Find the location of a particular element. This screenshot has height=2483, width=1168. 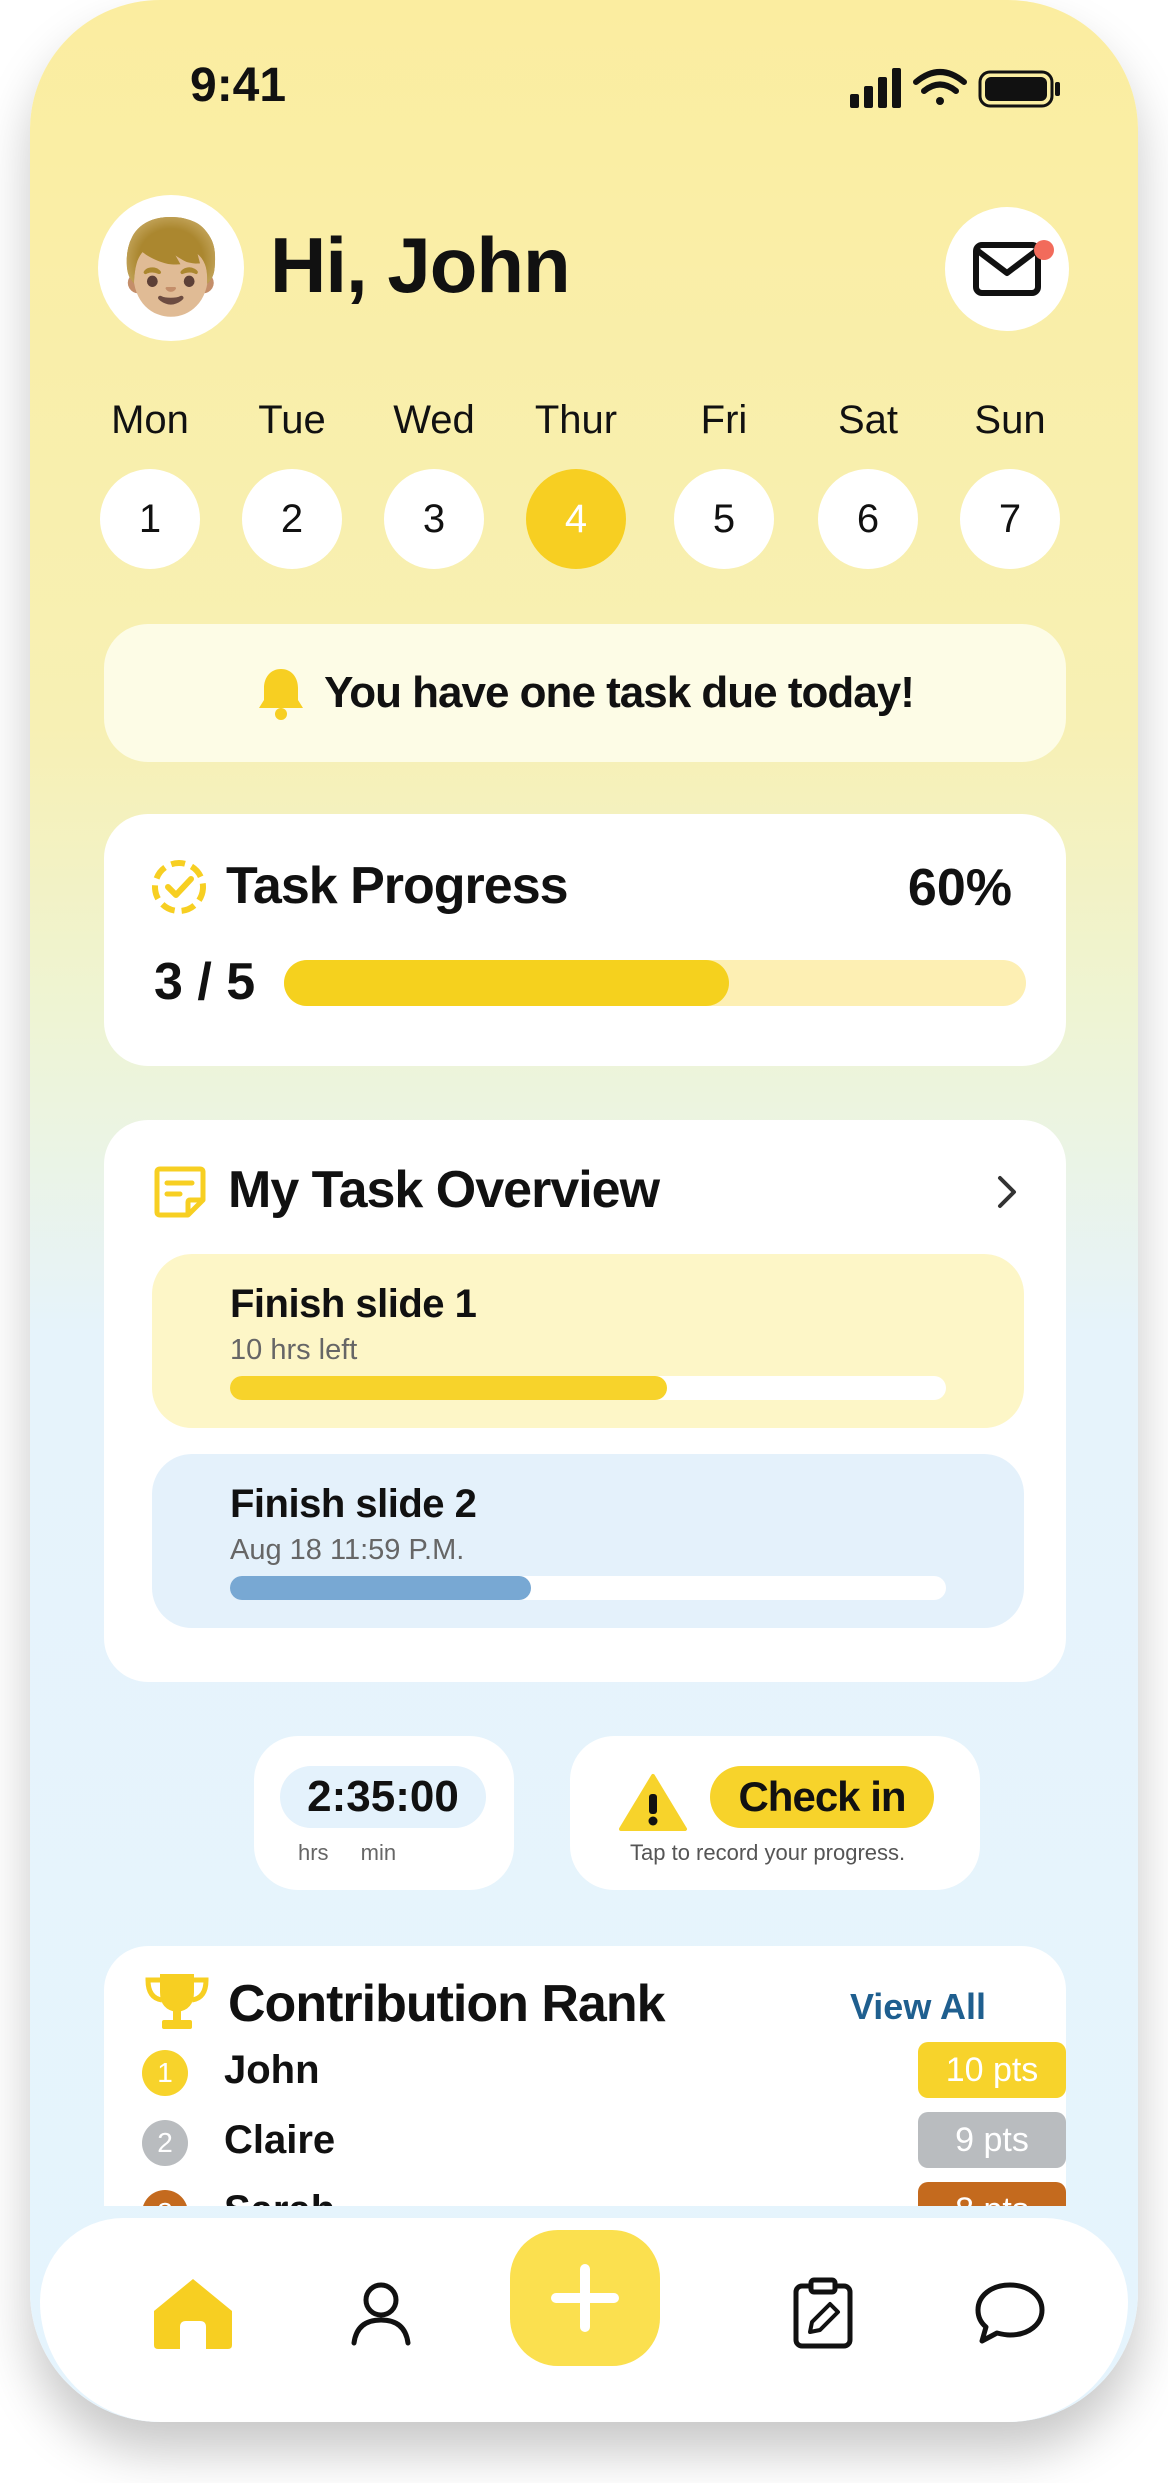

mail-button is located at coordinates (1007, 269).